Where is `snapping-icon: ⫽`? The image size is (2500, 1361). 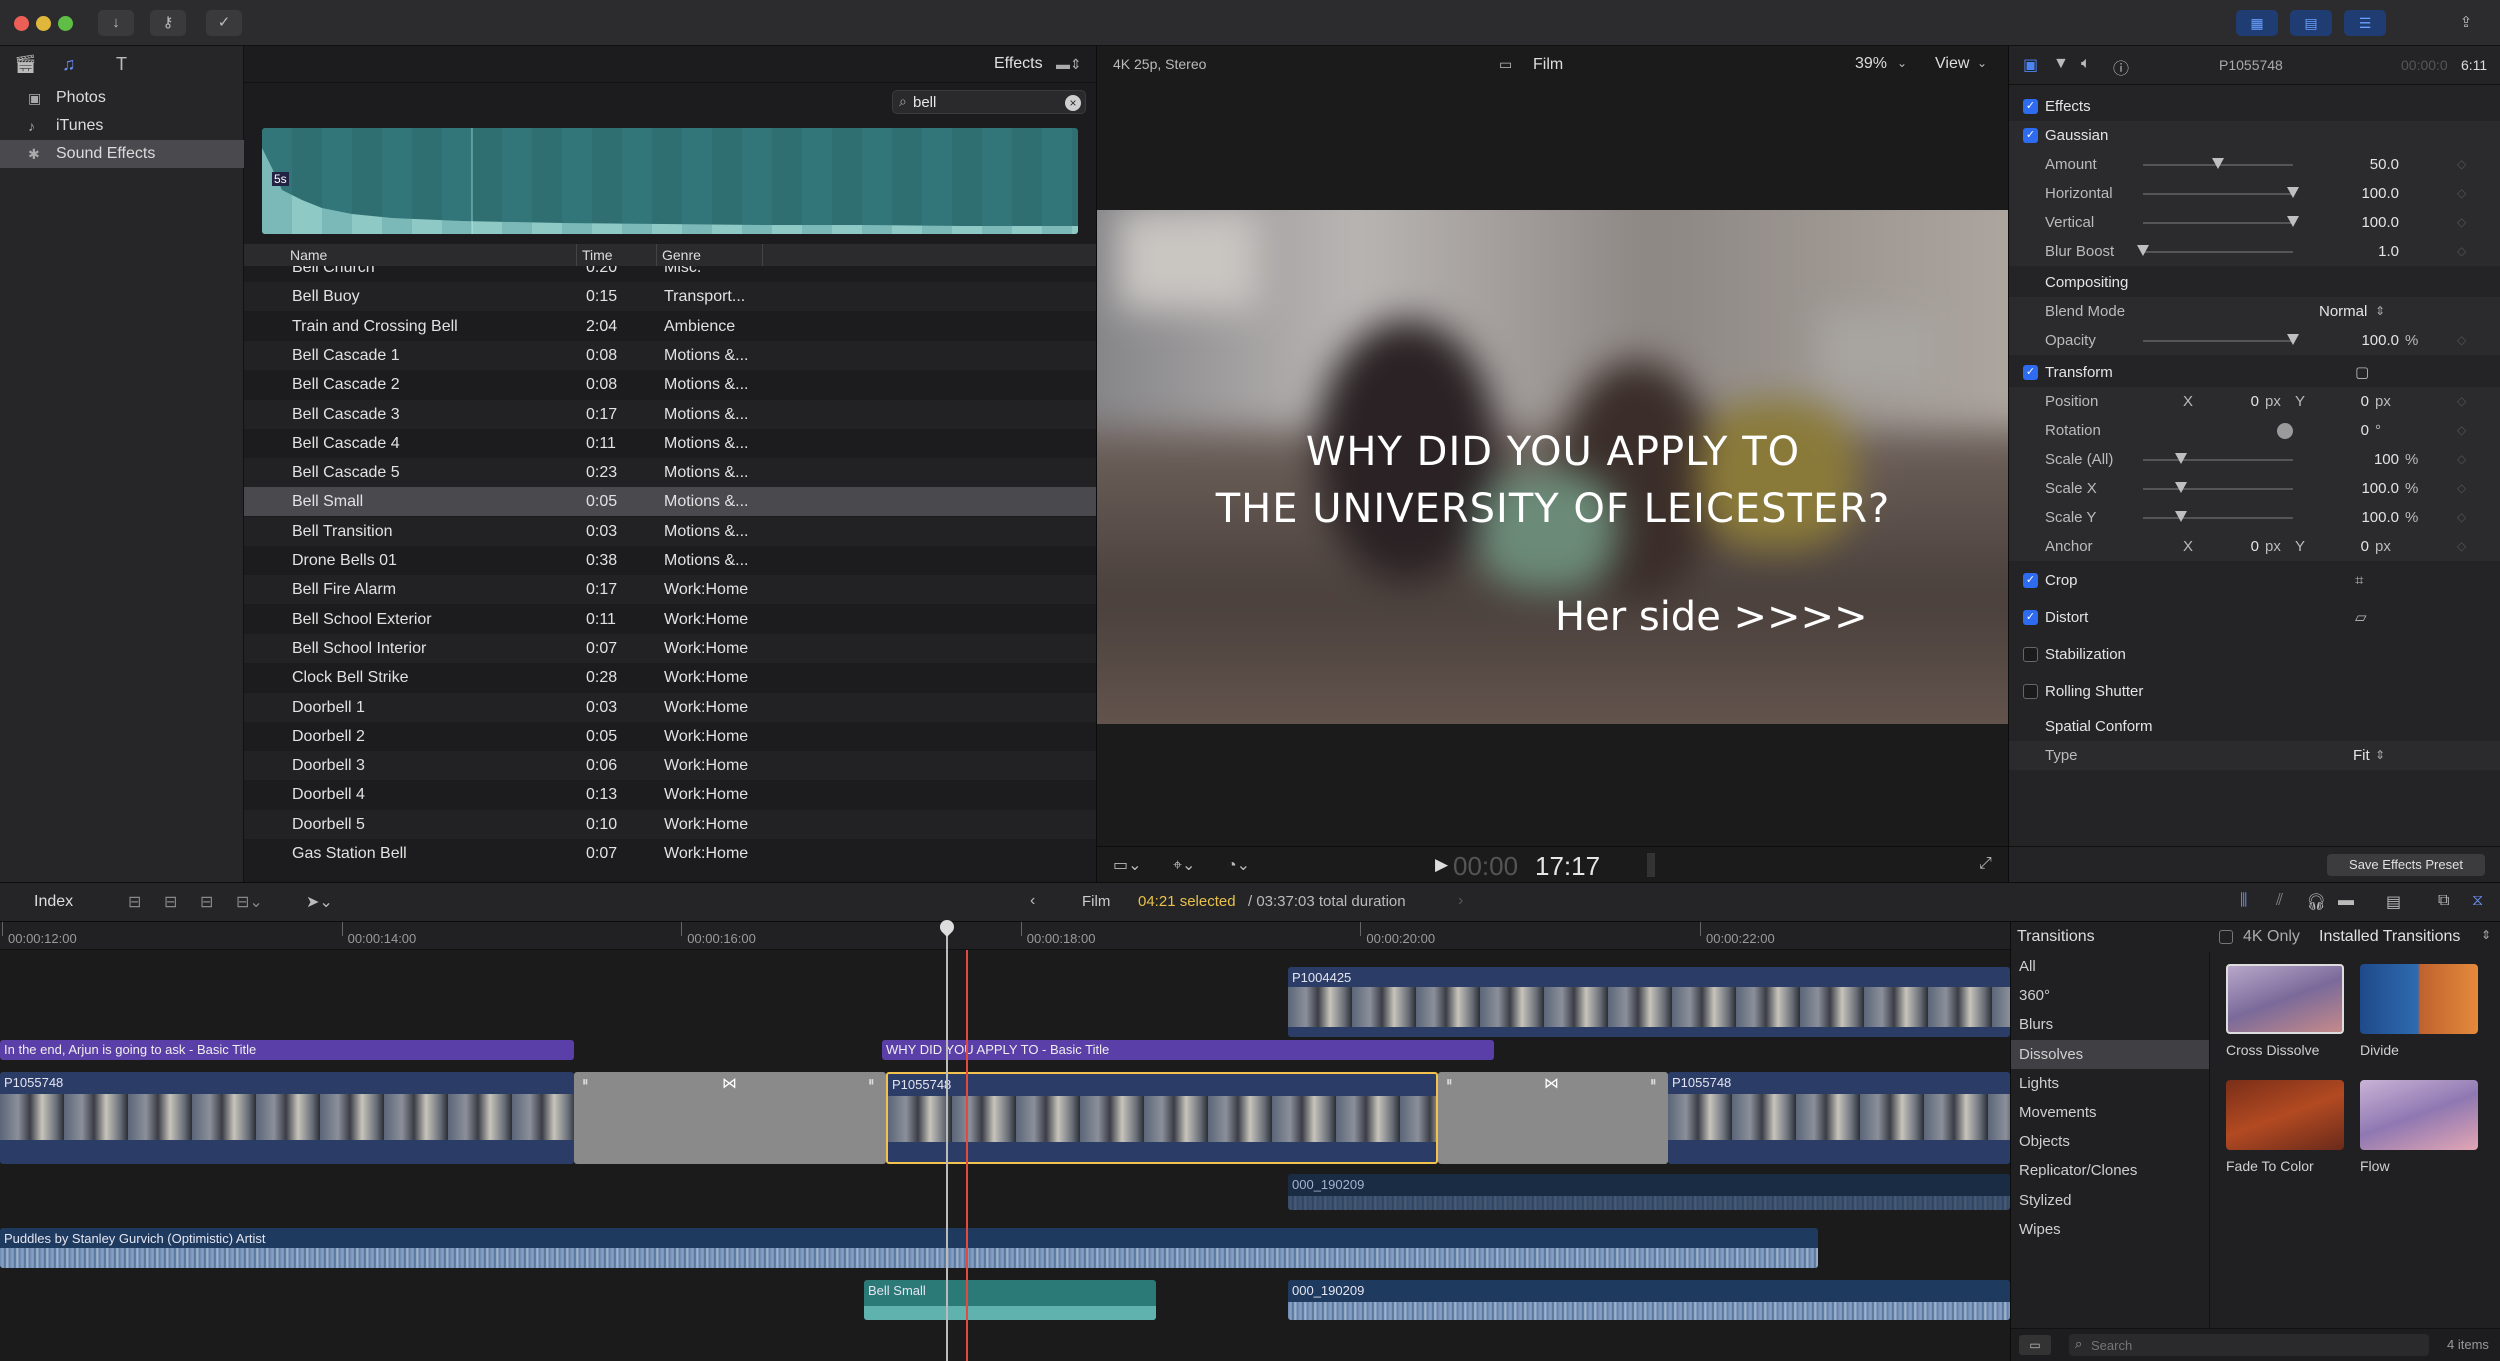 snapping-icon: ⫽ is located at coordinates (2279, 901).